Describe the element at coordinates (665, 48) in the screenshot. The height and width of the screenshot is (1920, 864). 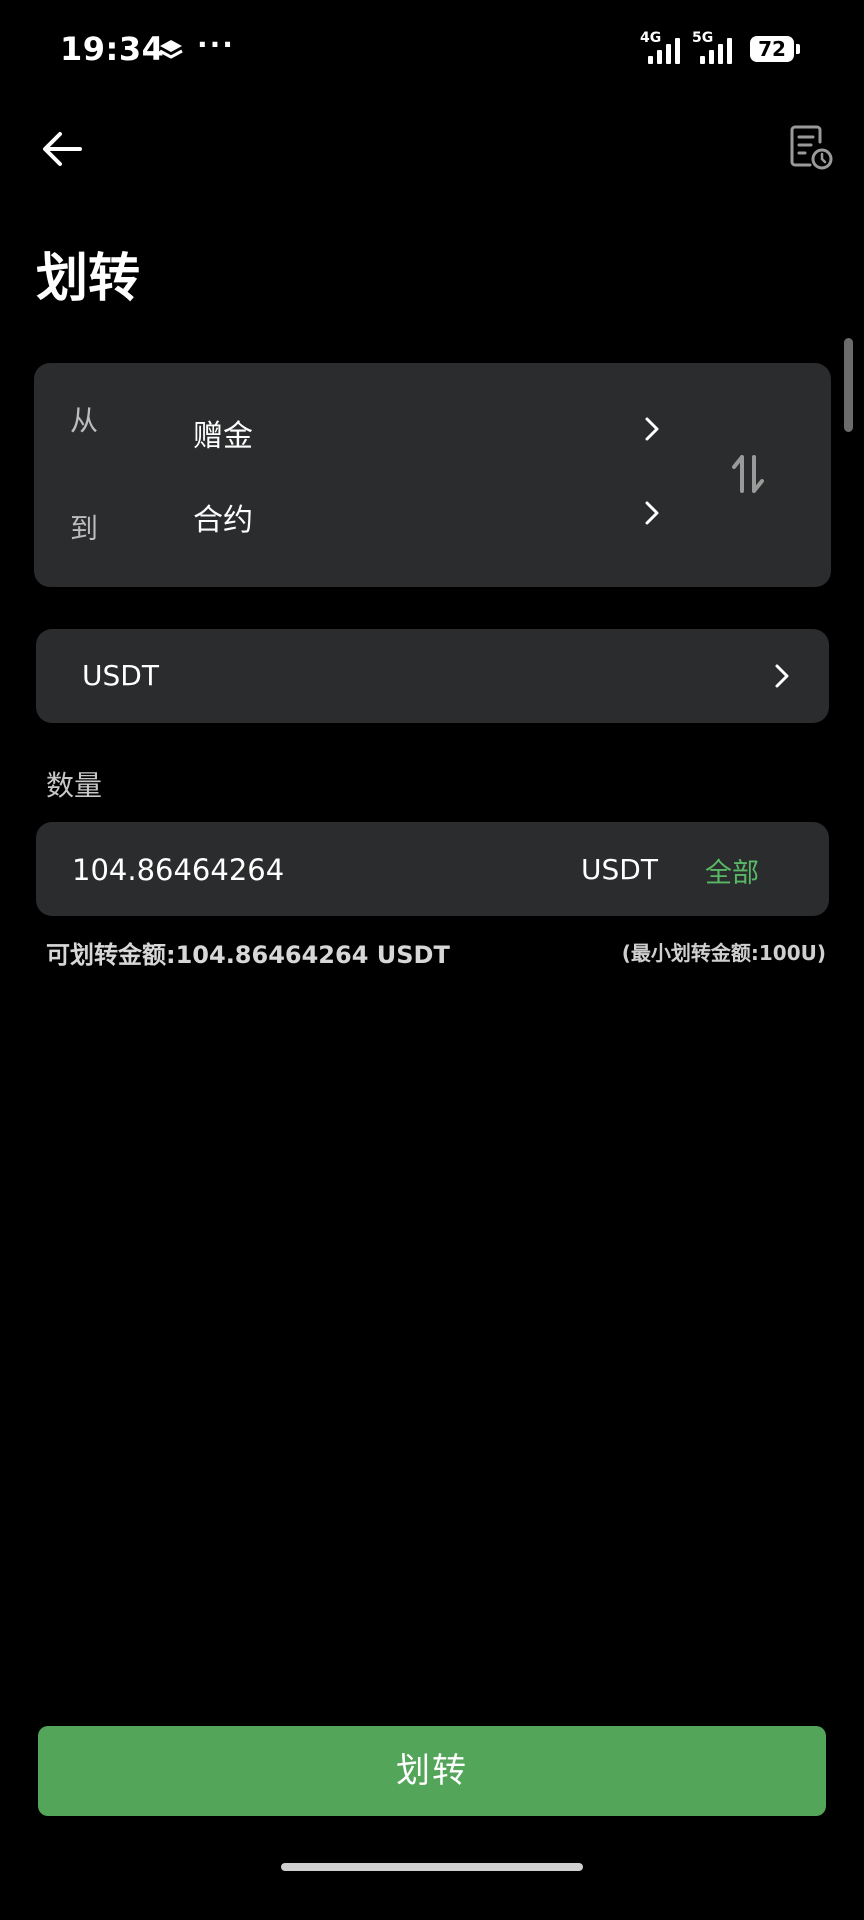
I see `signal-4g-icon: 4G` at that location.